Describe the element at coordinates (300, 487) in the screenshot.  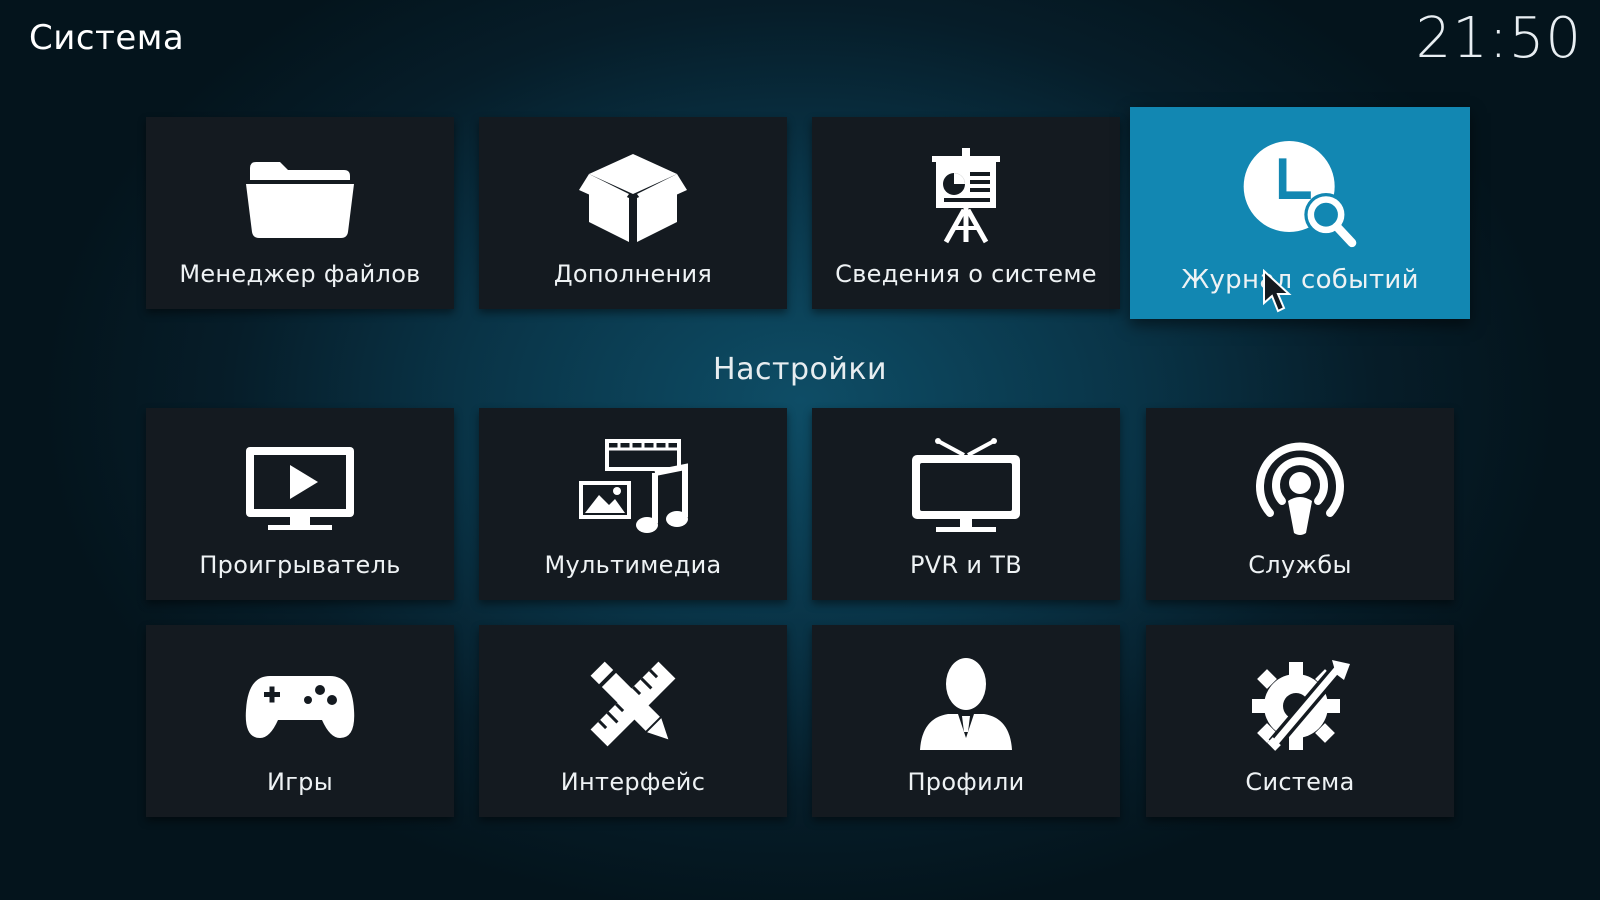
I see `player-screen-icon` at that location.